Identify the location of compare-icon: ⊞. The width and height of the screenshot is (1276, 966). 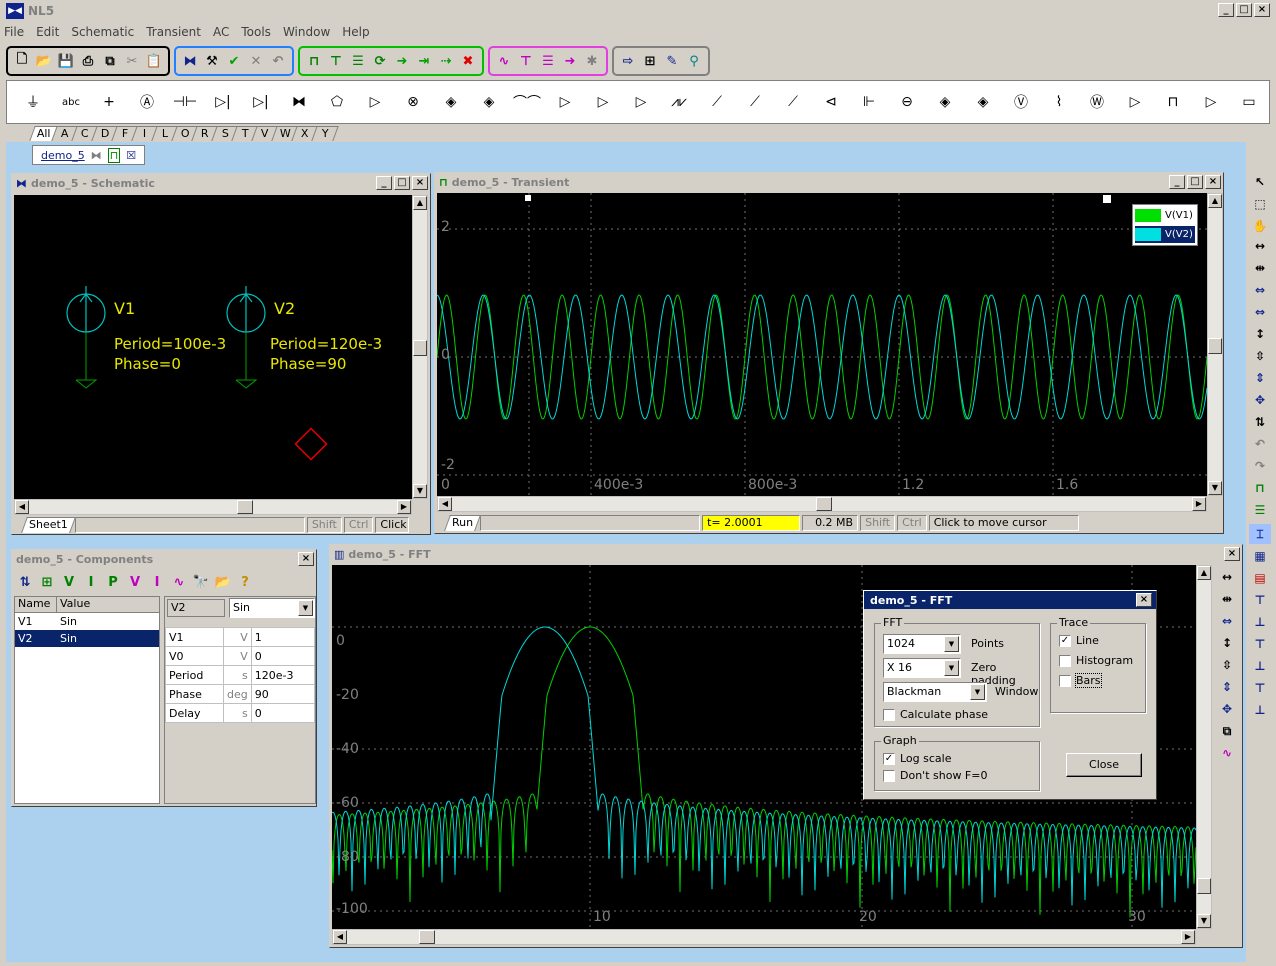
(650, 61).